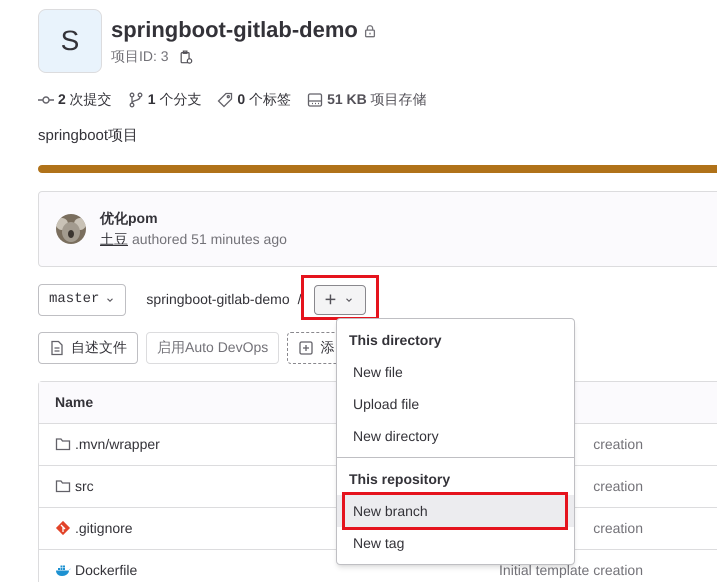 The image size is (717, 582). What do you see at coordinates (104, 528) in the screenshot?
I see `file-link: .gitignore` at bounding box center [104, 528].